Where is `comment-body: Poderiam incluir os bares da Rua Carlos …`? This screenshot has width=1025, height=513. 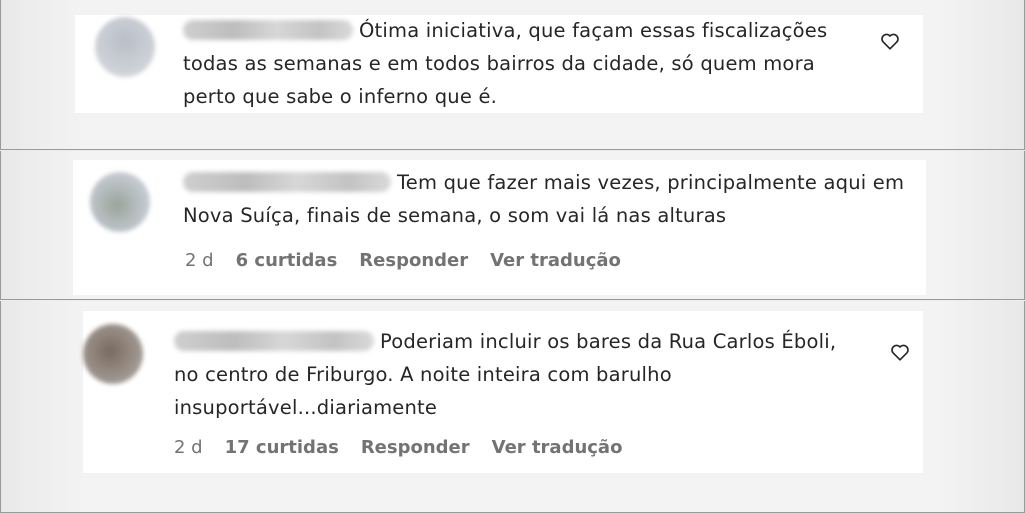
comment-body: Poderiam incluir os bares da Rua Carlos … is located at coordinates (514, 374).